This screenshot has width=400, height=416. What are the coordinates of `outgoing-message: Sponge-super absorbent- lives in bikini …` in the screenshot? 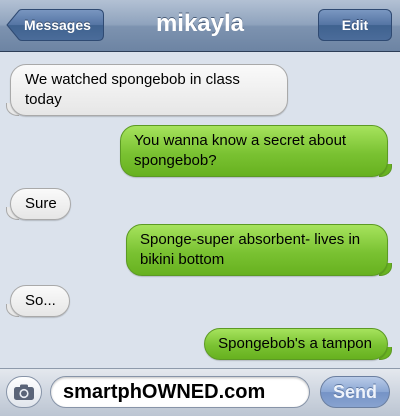 It's located at (259, 250).